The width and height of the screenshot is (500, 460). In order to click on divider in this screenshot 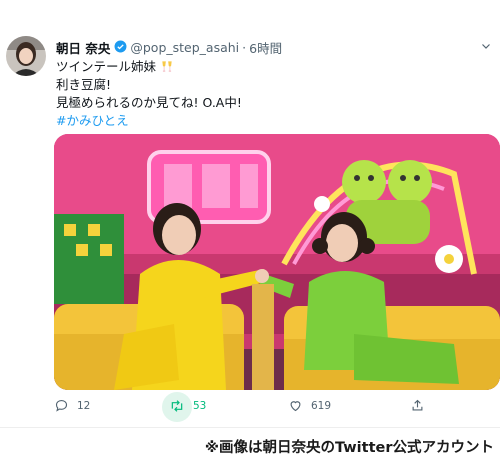, I will do `click(250, 427)`.